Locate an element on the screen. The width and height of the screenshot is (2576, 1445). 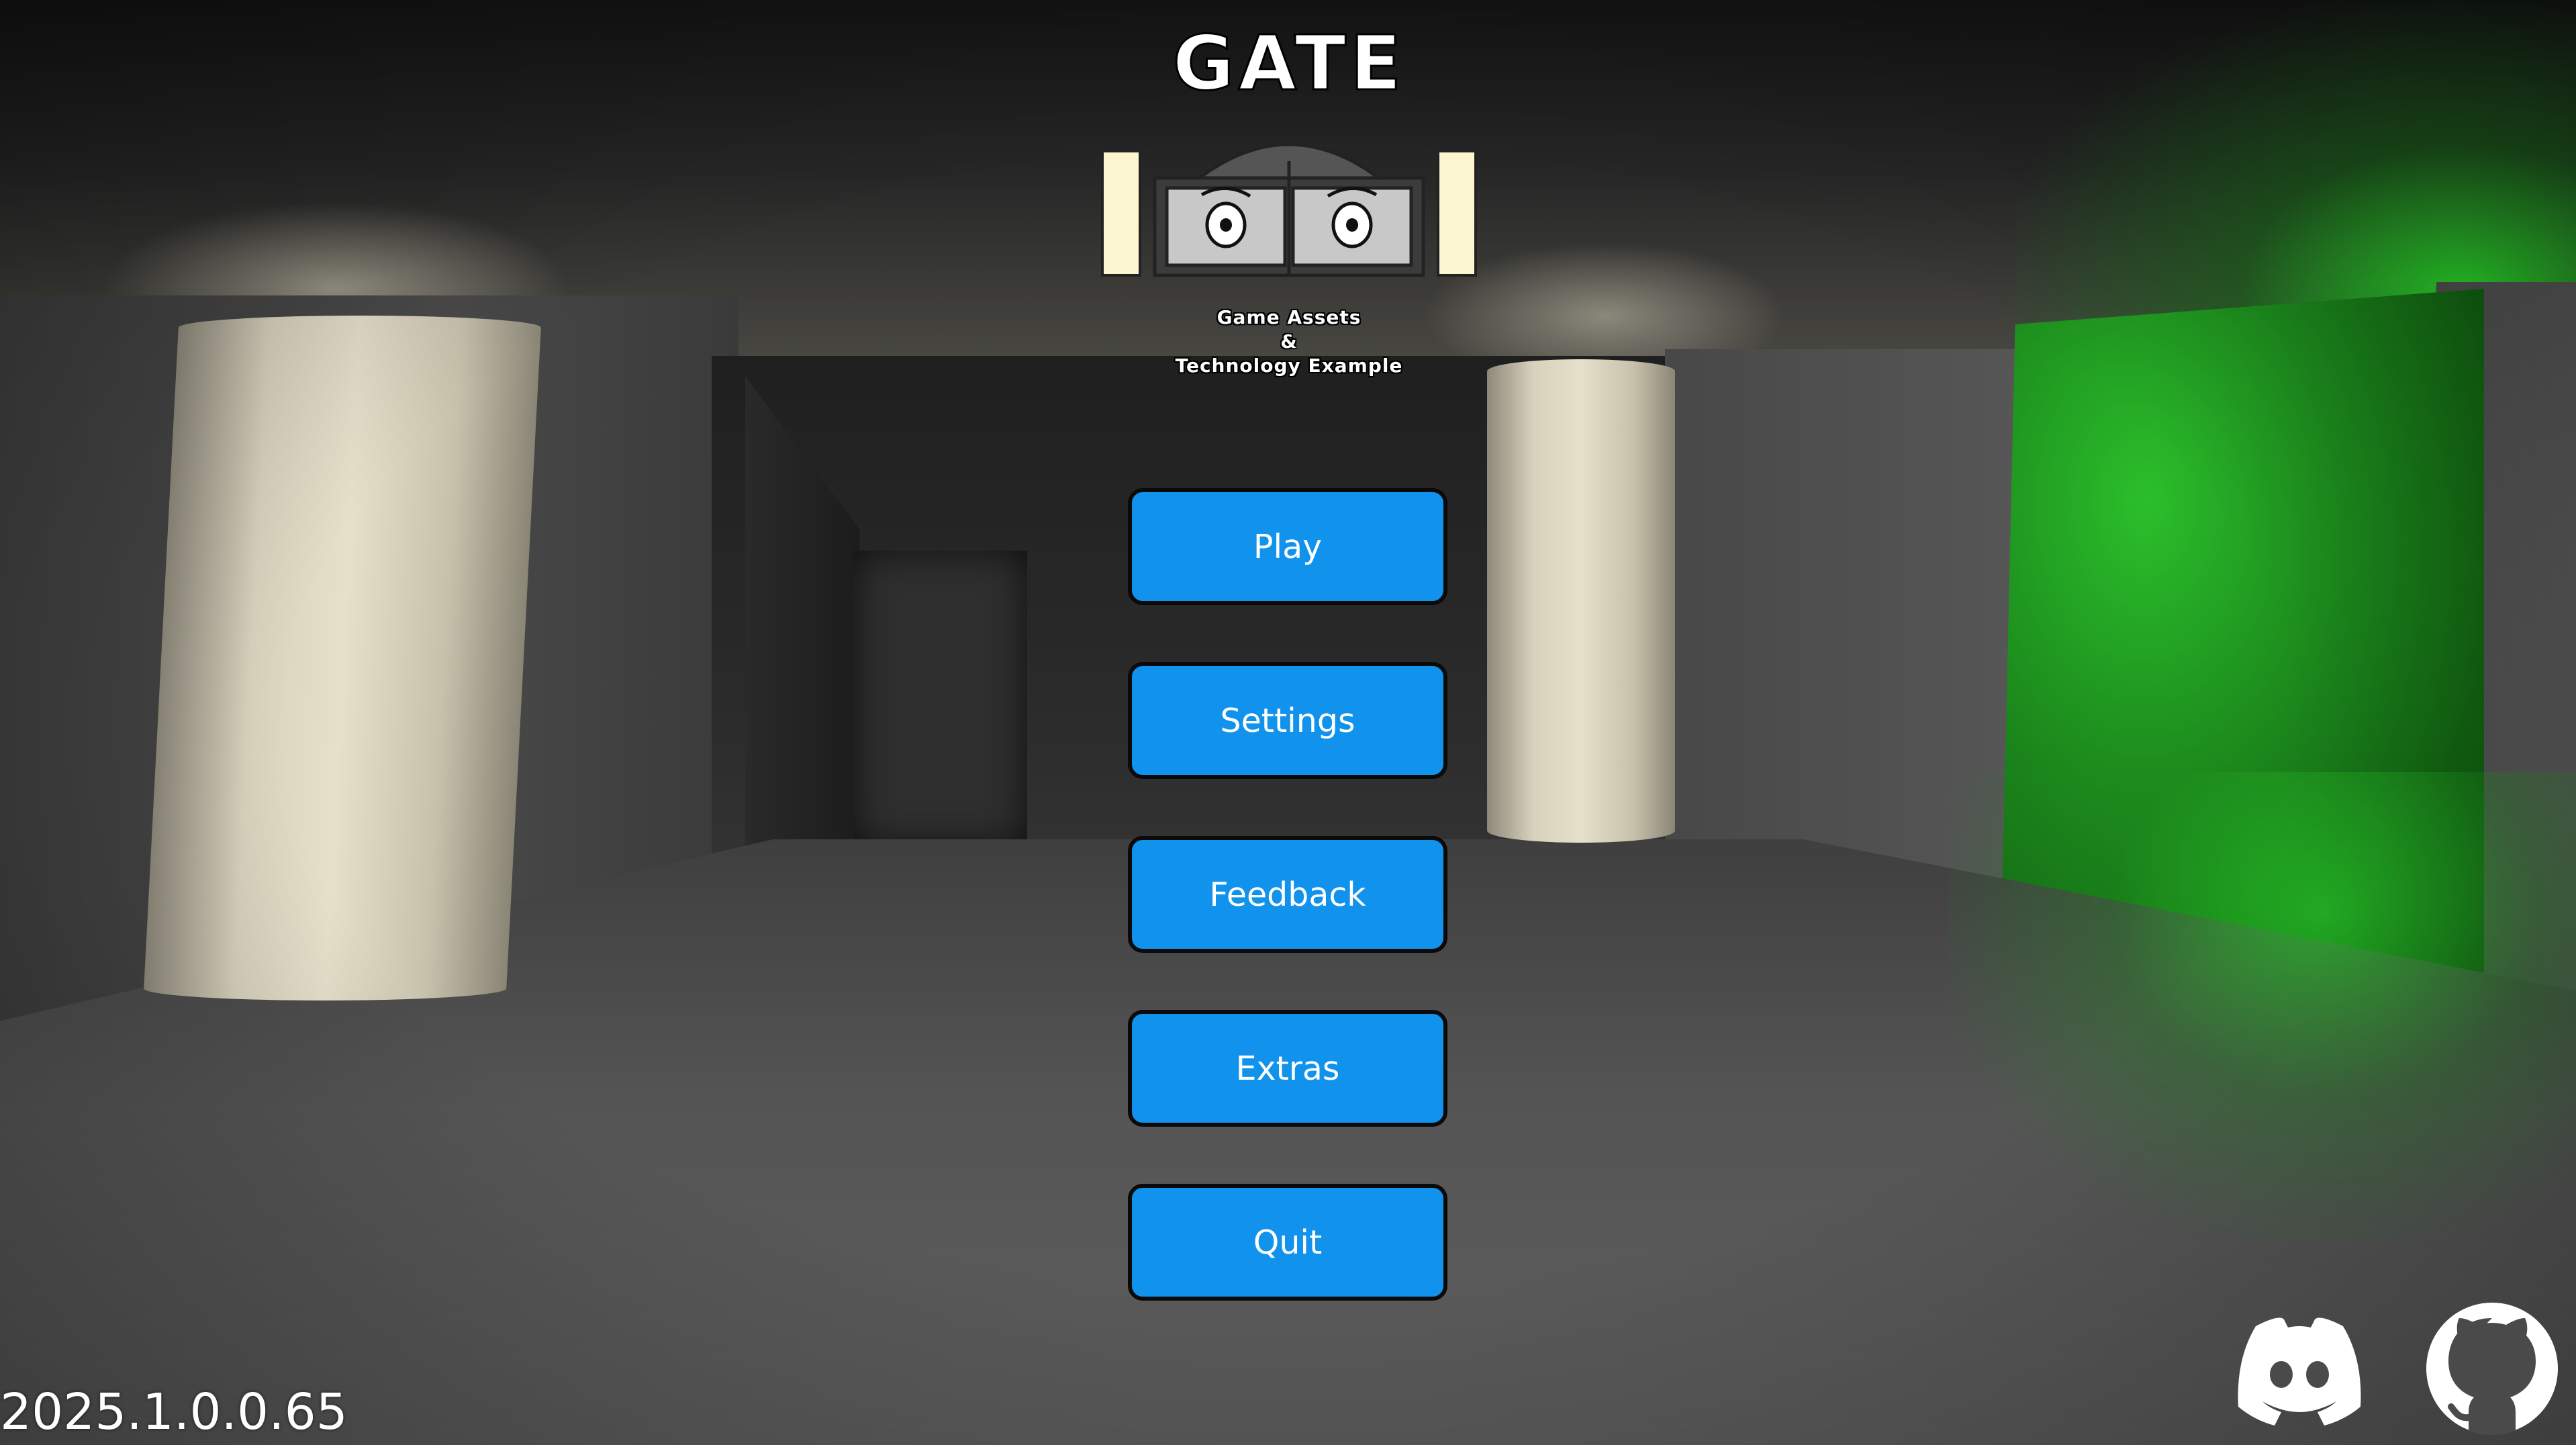
main-menu: Play Settings Feedback Extras Quit is located at coordinates (1287, 923).